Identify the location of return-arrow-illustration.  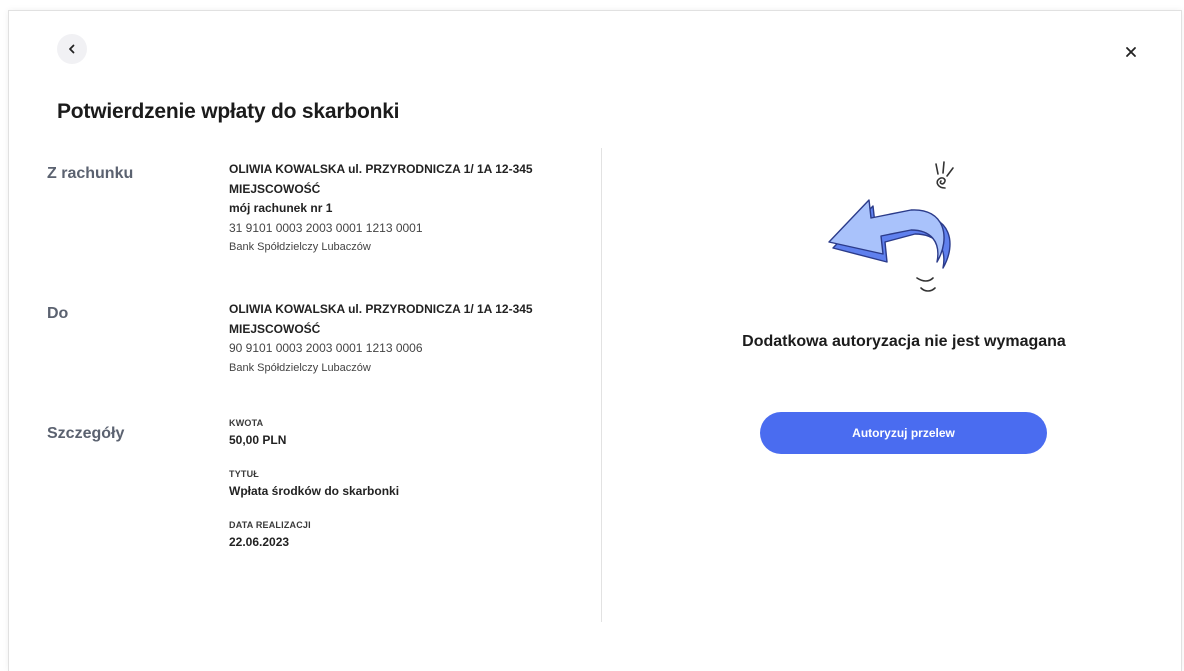
(891, 226).